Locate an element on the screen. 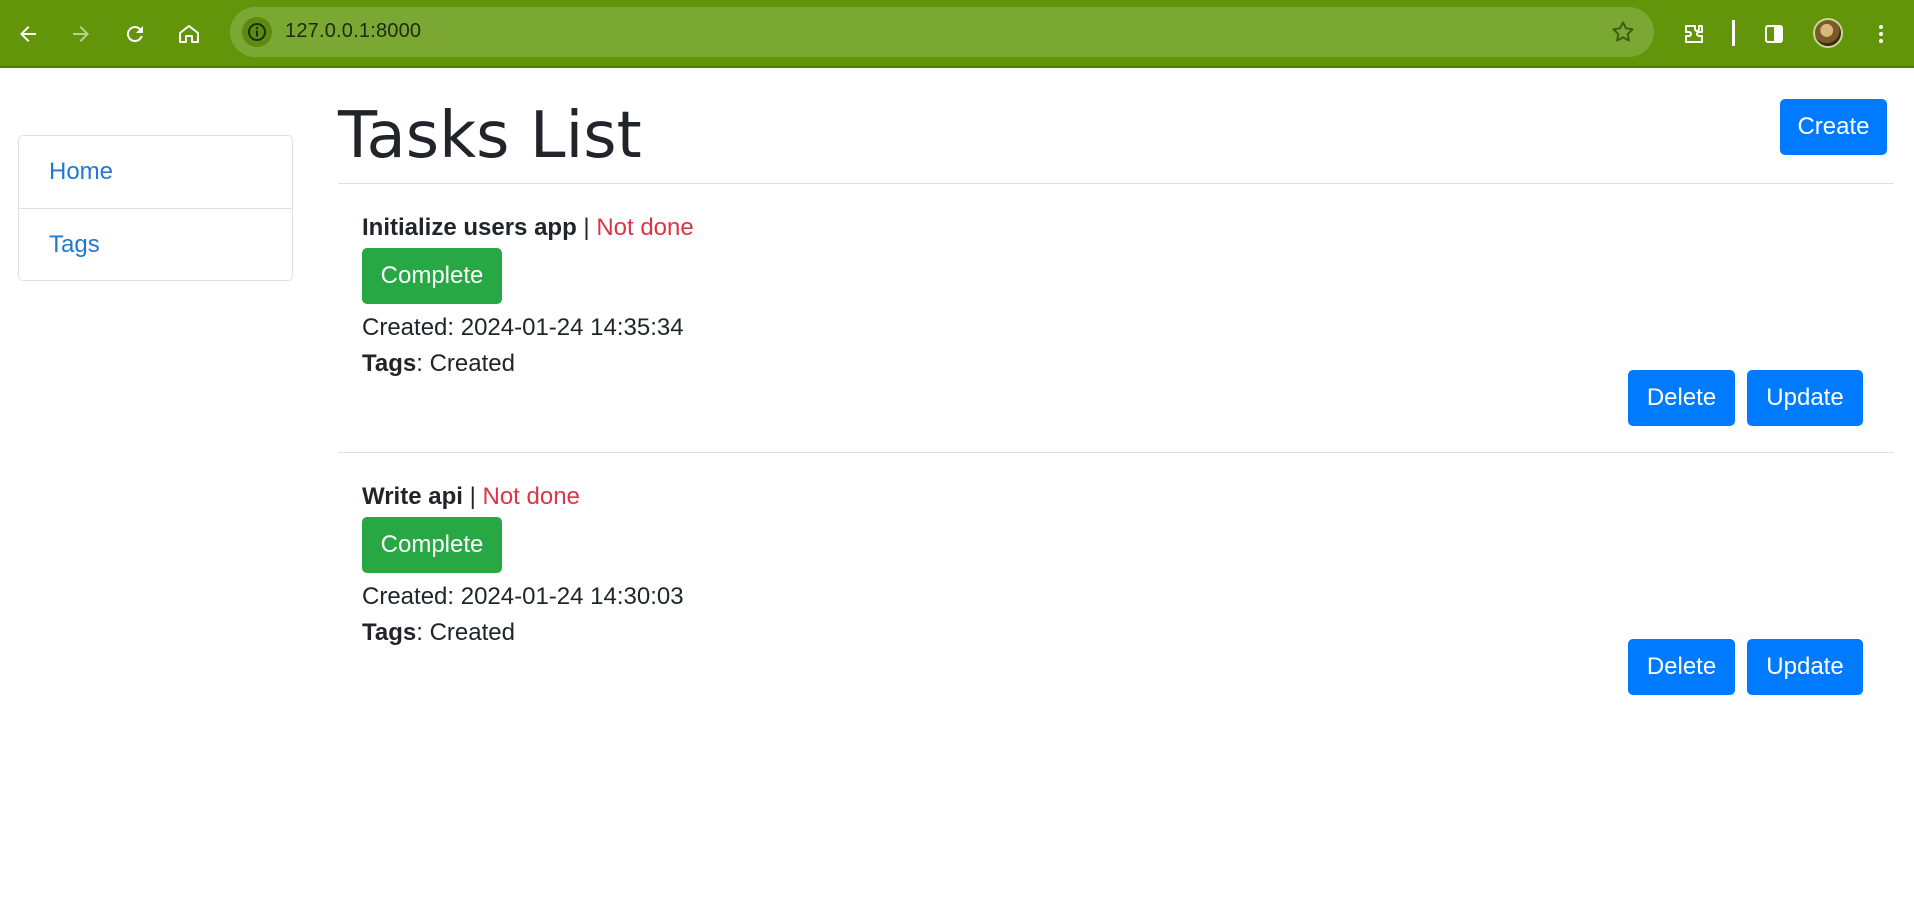 This screenshot has height=899, width=1914. page-title: Tasks List is located at coordinates (490, 136).